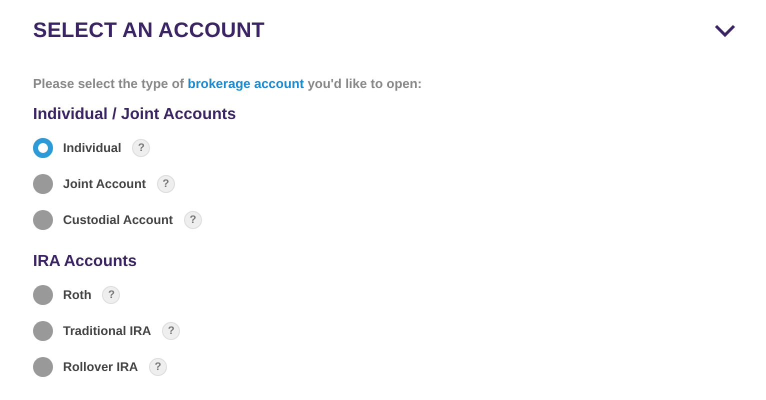  I want to click on chevron-icon, so click(725, 31).